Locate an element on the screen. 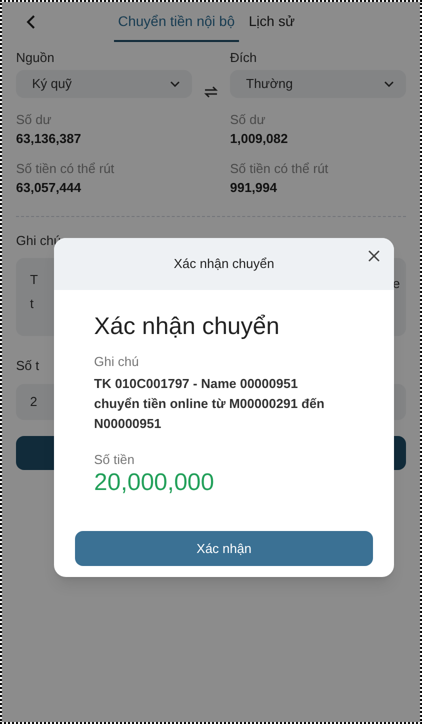  field-label: Đích is located at coordinates (244, 58).